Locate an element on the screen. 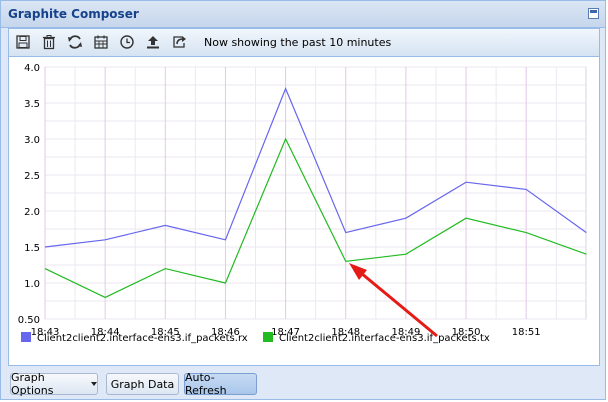 This screenshot has width=608, height=402. clock-icon is located at coordinates (127, 42).